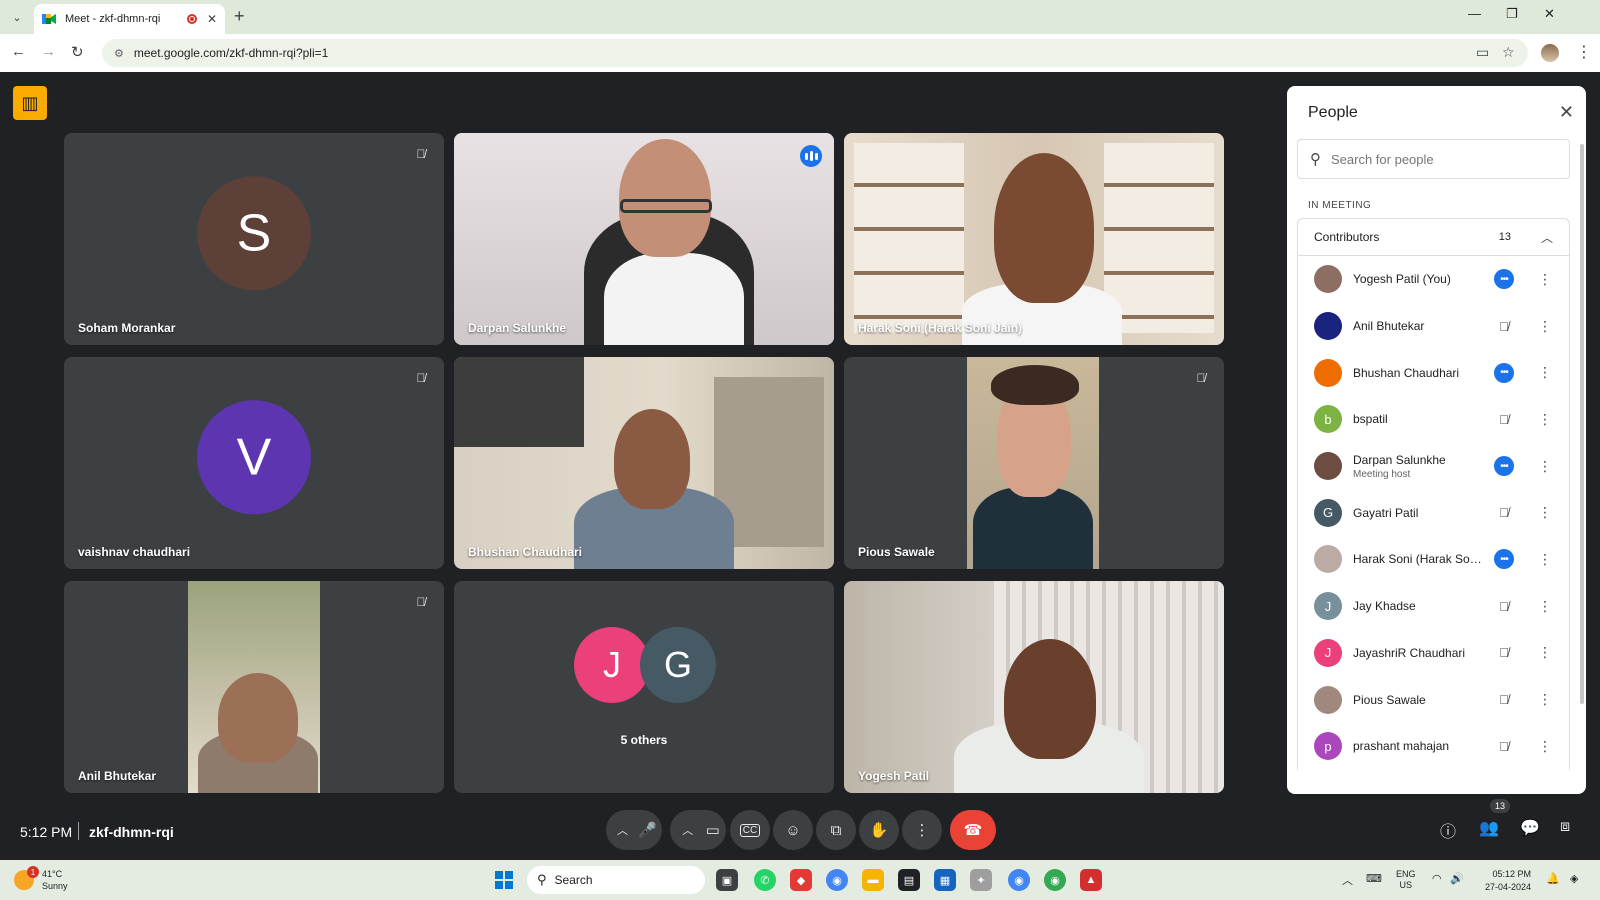 The image size is (1600, 900). Describe the element at coordinates (254, 687) in the screenshot. I see `participant-tile: 🎙̸ Anil Bhutekar` at that location.